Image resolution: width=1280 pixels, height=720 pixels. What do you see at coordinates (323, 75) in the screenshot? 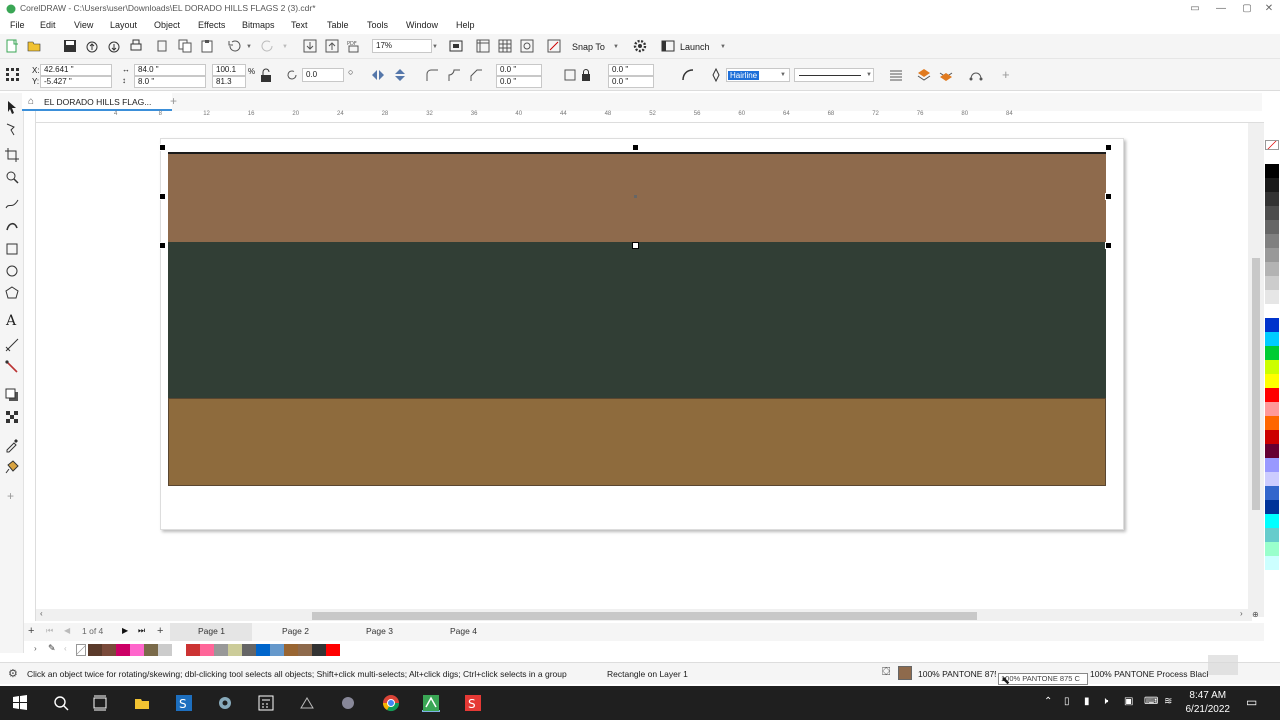
I see `rotation-field: 0.0` at bounding box center [323, 75].